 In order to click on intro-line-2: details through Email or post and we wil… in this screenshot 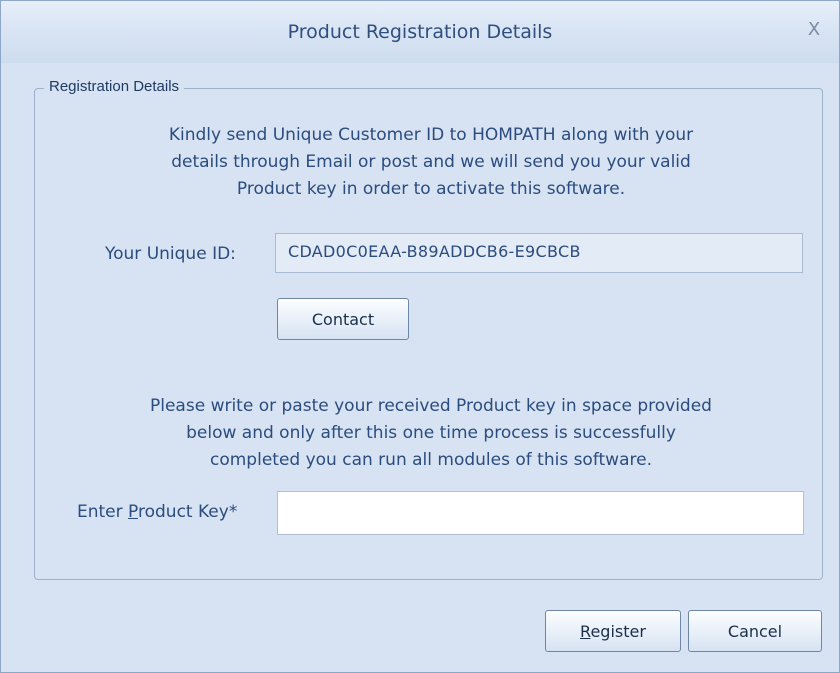, I will do `click(431, 162)`.